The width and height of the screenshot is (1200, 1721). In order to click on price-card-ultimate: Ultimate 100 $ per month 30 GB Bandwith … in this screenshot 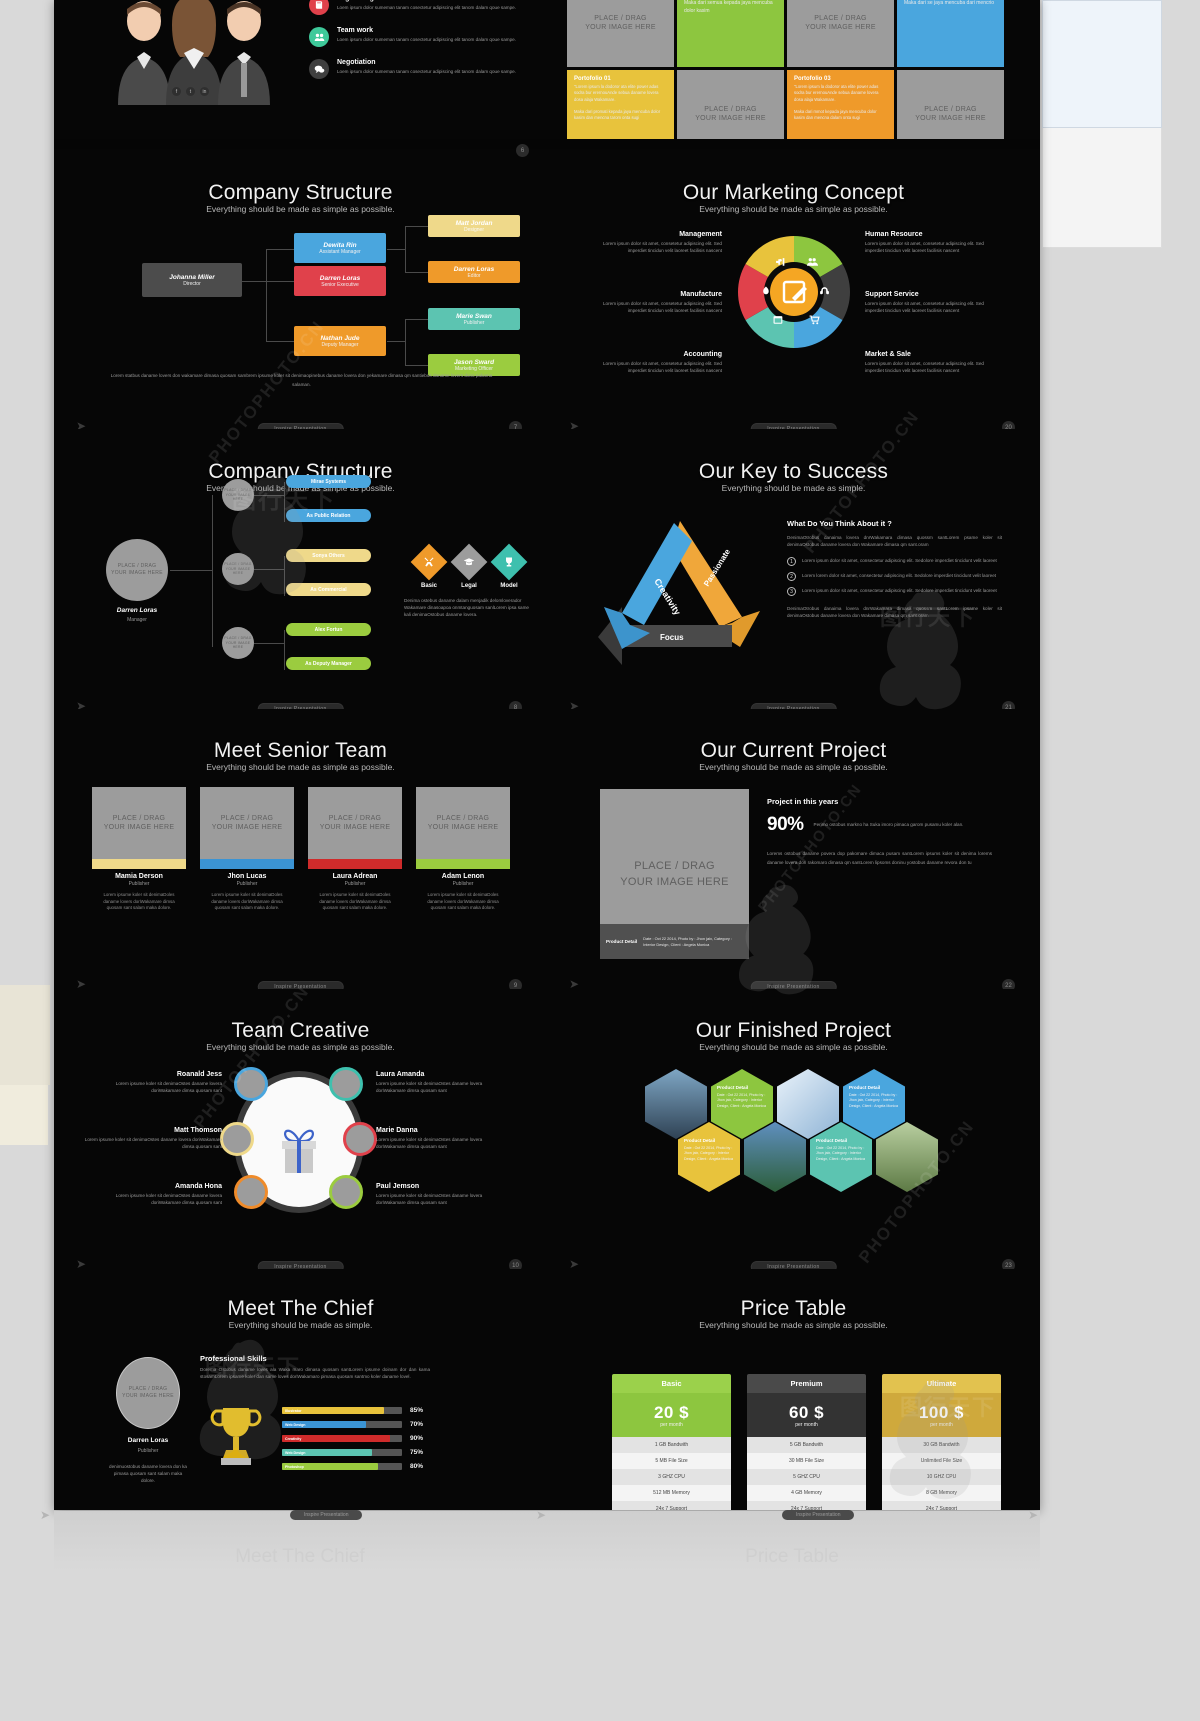, I will do `click(941, 1442)`.